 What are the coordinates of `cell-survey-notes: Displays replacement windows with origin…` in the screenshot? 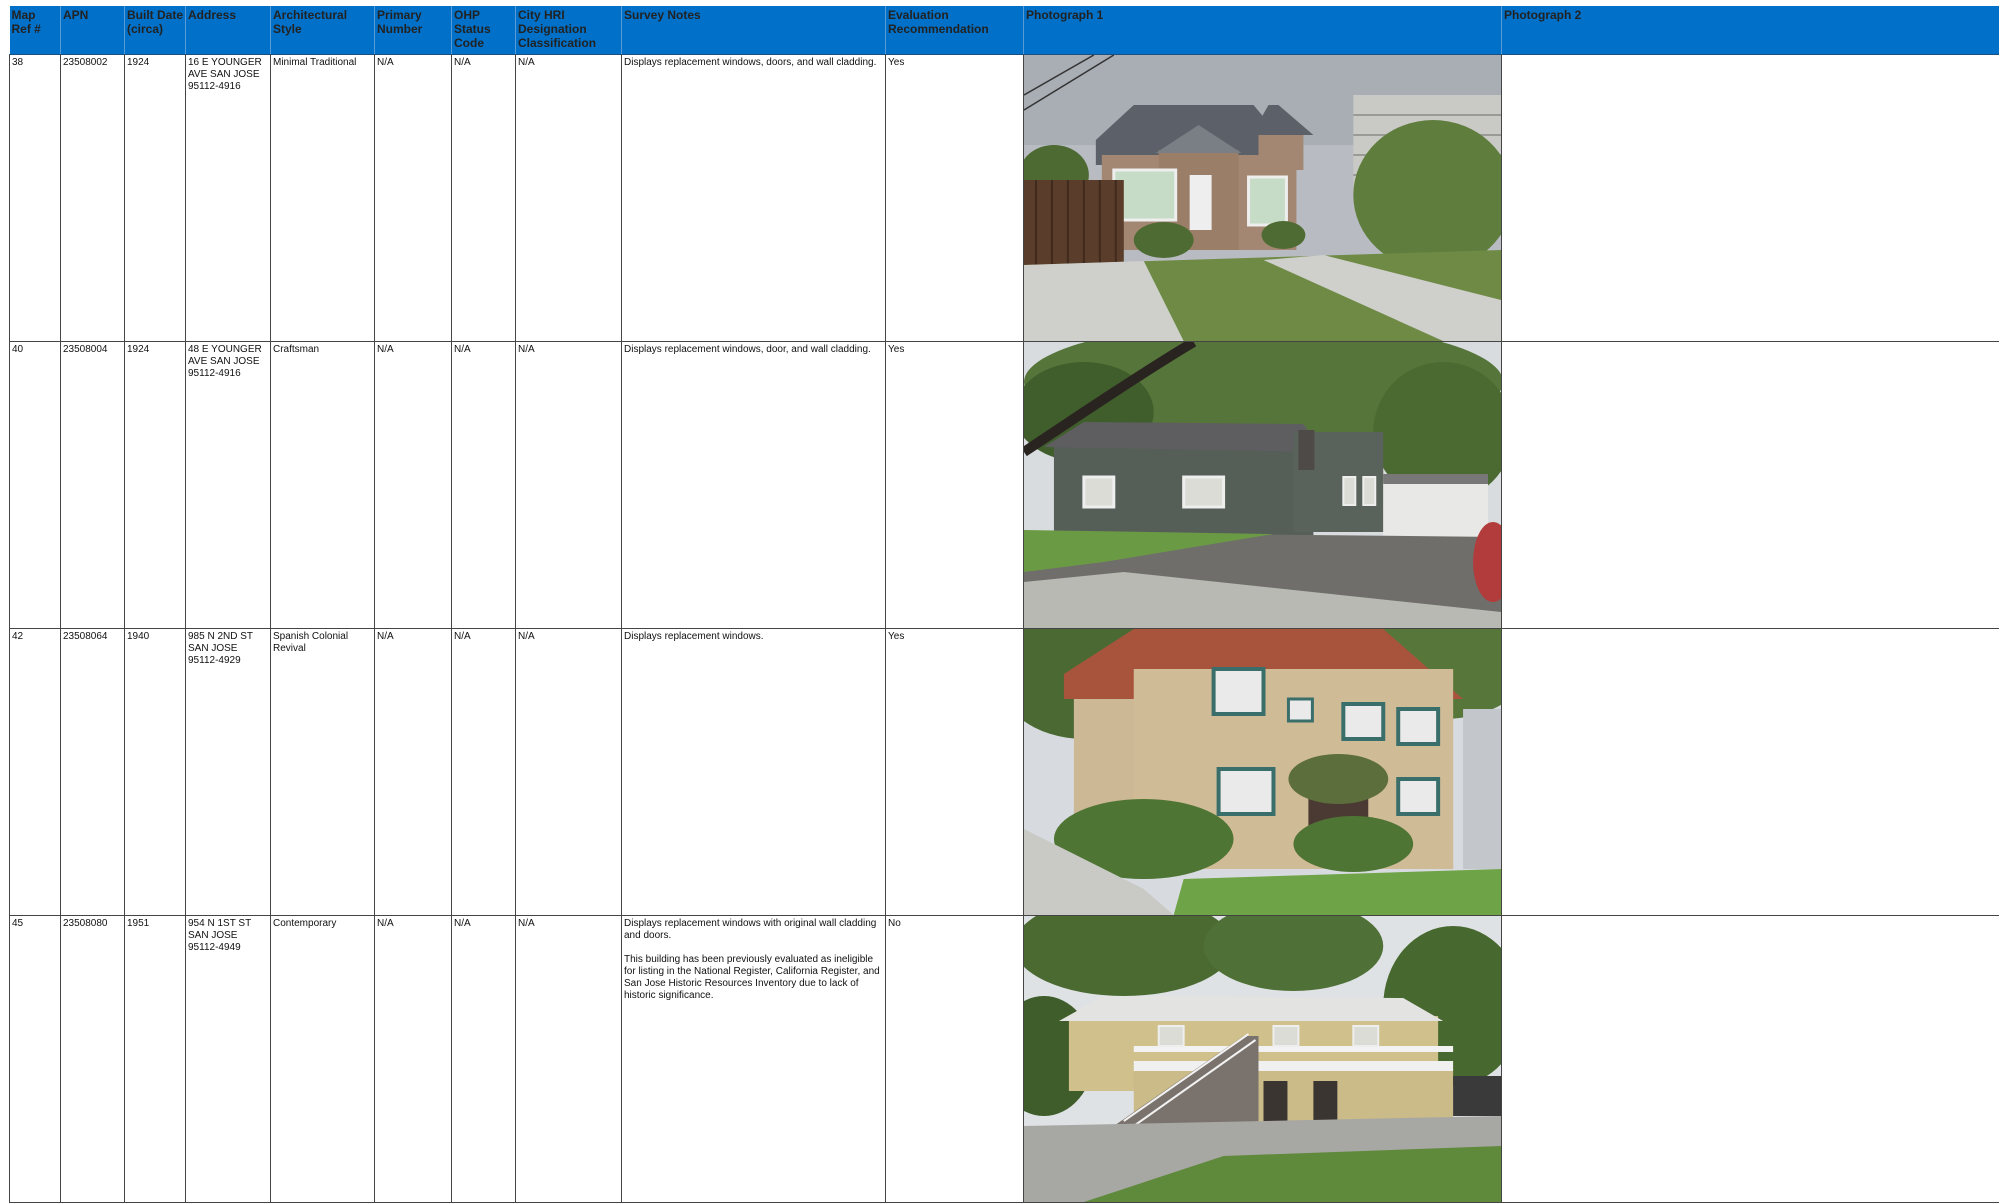 It's located at (753, 1059).